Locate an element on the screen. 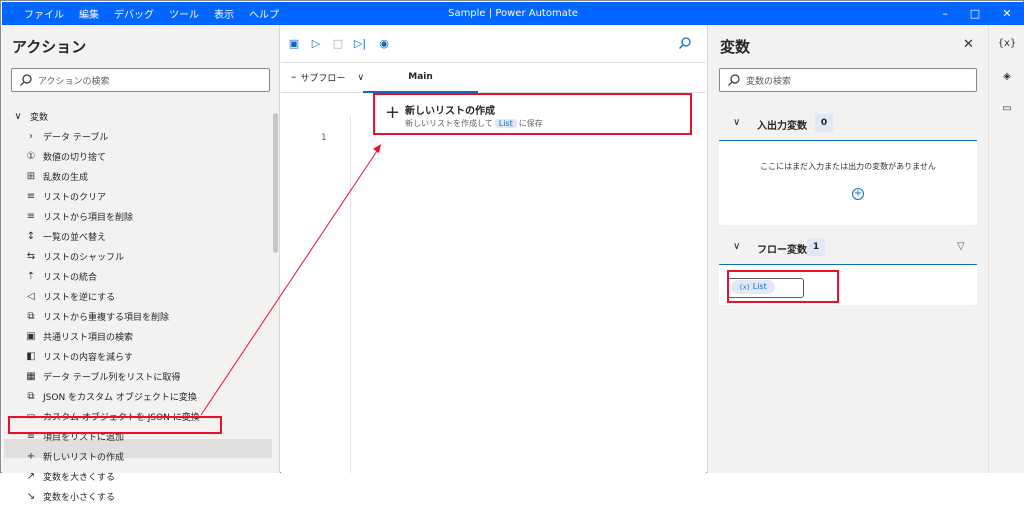 This screenshot has height=506, width=1024. tree-item-find-common-items: ▣ 共通リスト項目の検索 is located at coordinates (78, 336).